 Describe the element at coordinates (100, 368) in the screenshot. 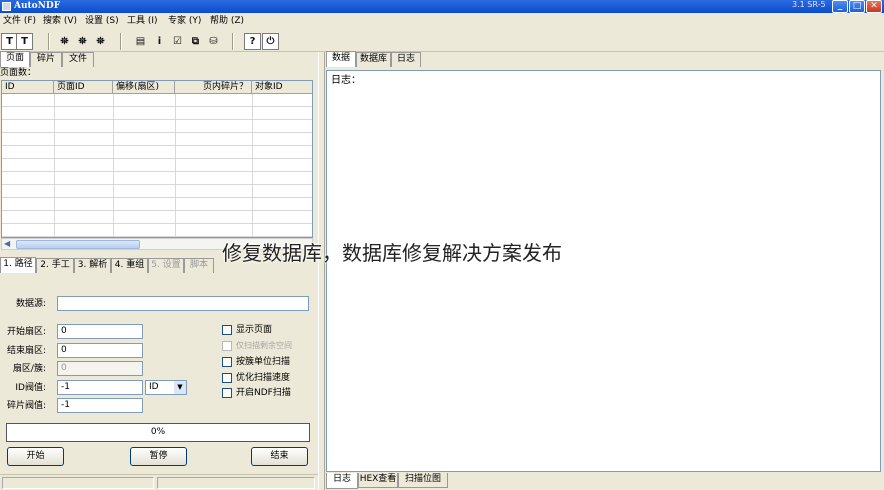

I see `sectors-per-cluster-input: 0` at that location.